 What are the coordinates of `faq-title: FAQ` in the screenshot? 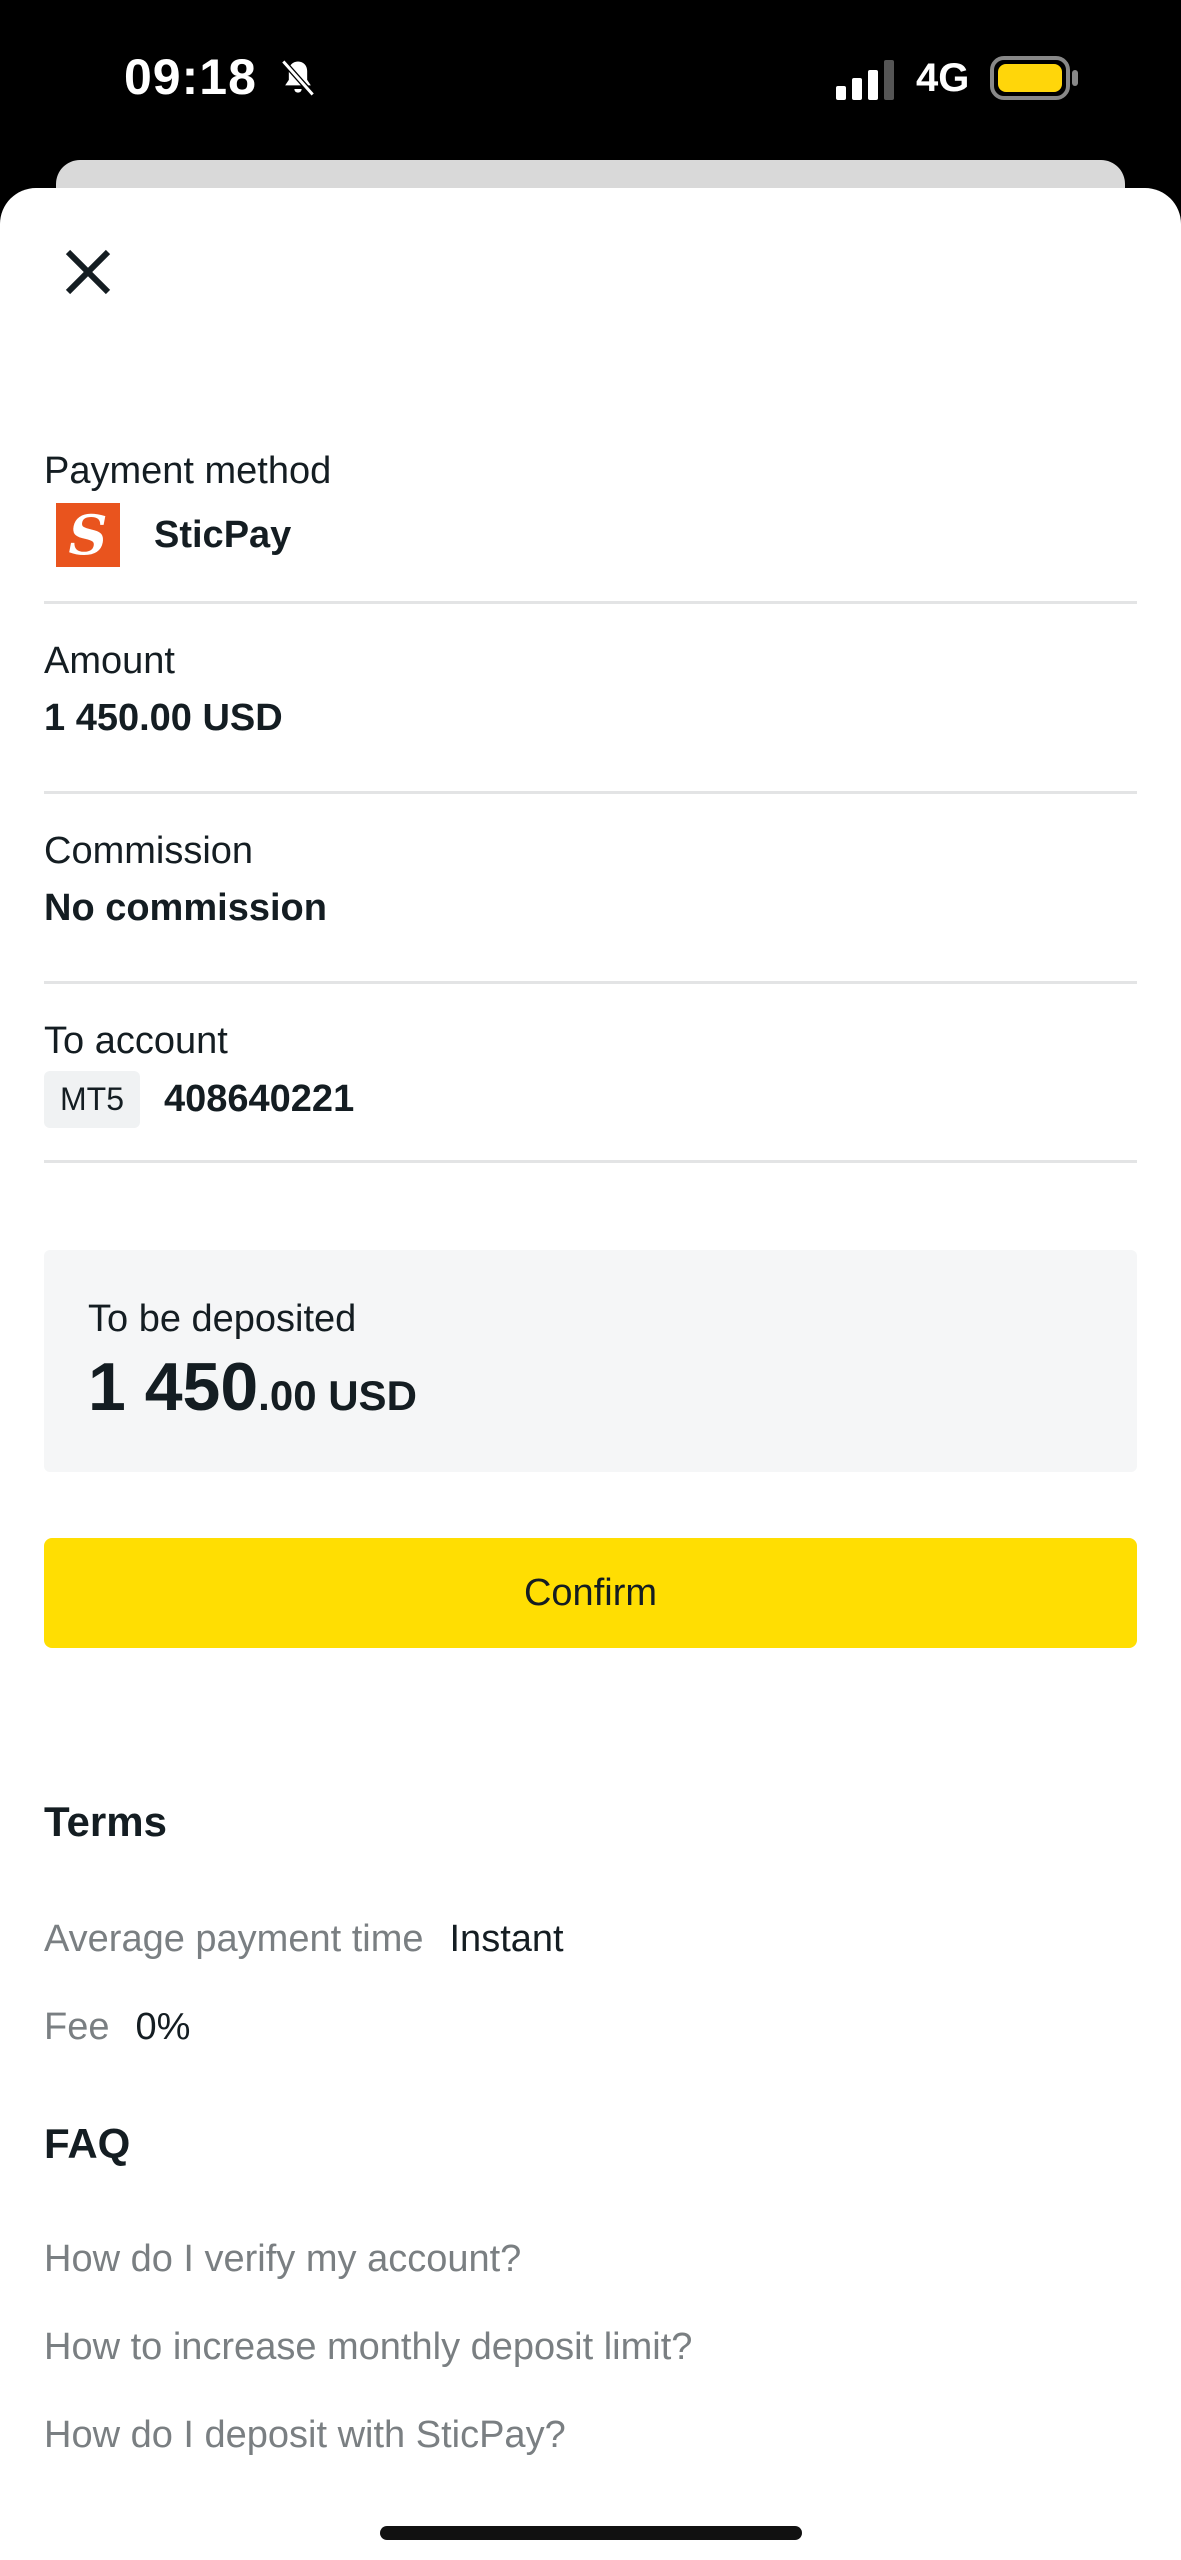 It's located at (87, 2143).